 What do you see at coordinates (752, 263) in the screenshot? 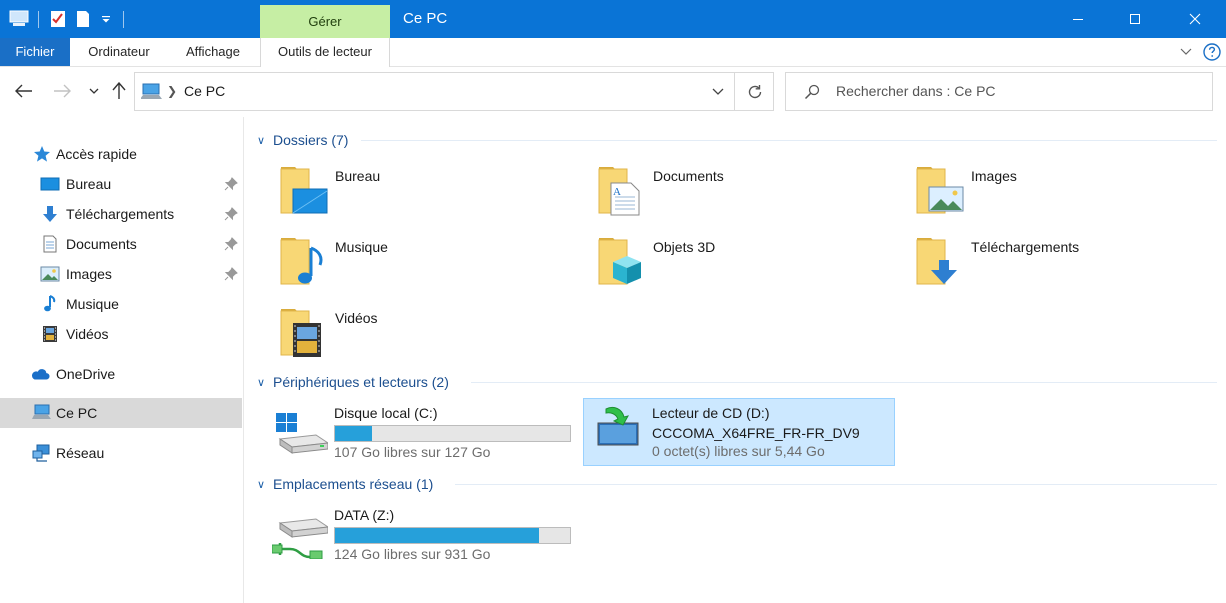
I see `folder-3d-objects: Objets 3D` at bounding box center [752, 263].